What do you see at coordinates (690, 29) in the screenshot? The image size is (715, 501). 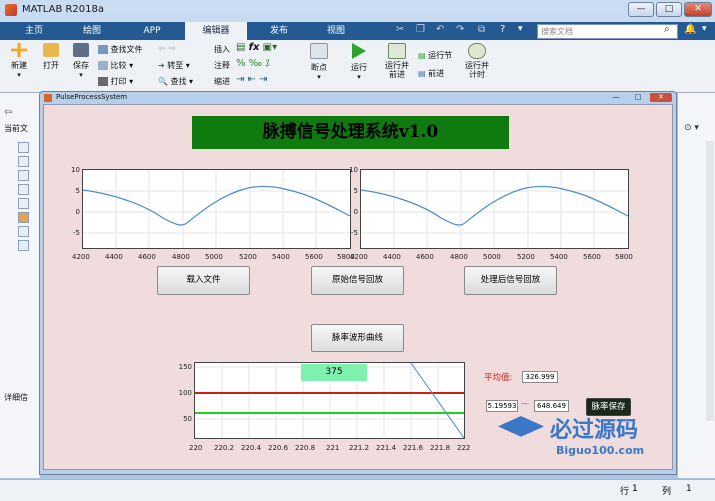 I see `notifications-icon: 🔔` at bounding box center [690, 29].